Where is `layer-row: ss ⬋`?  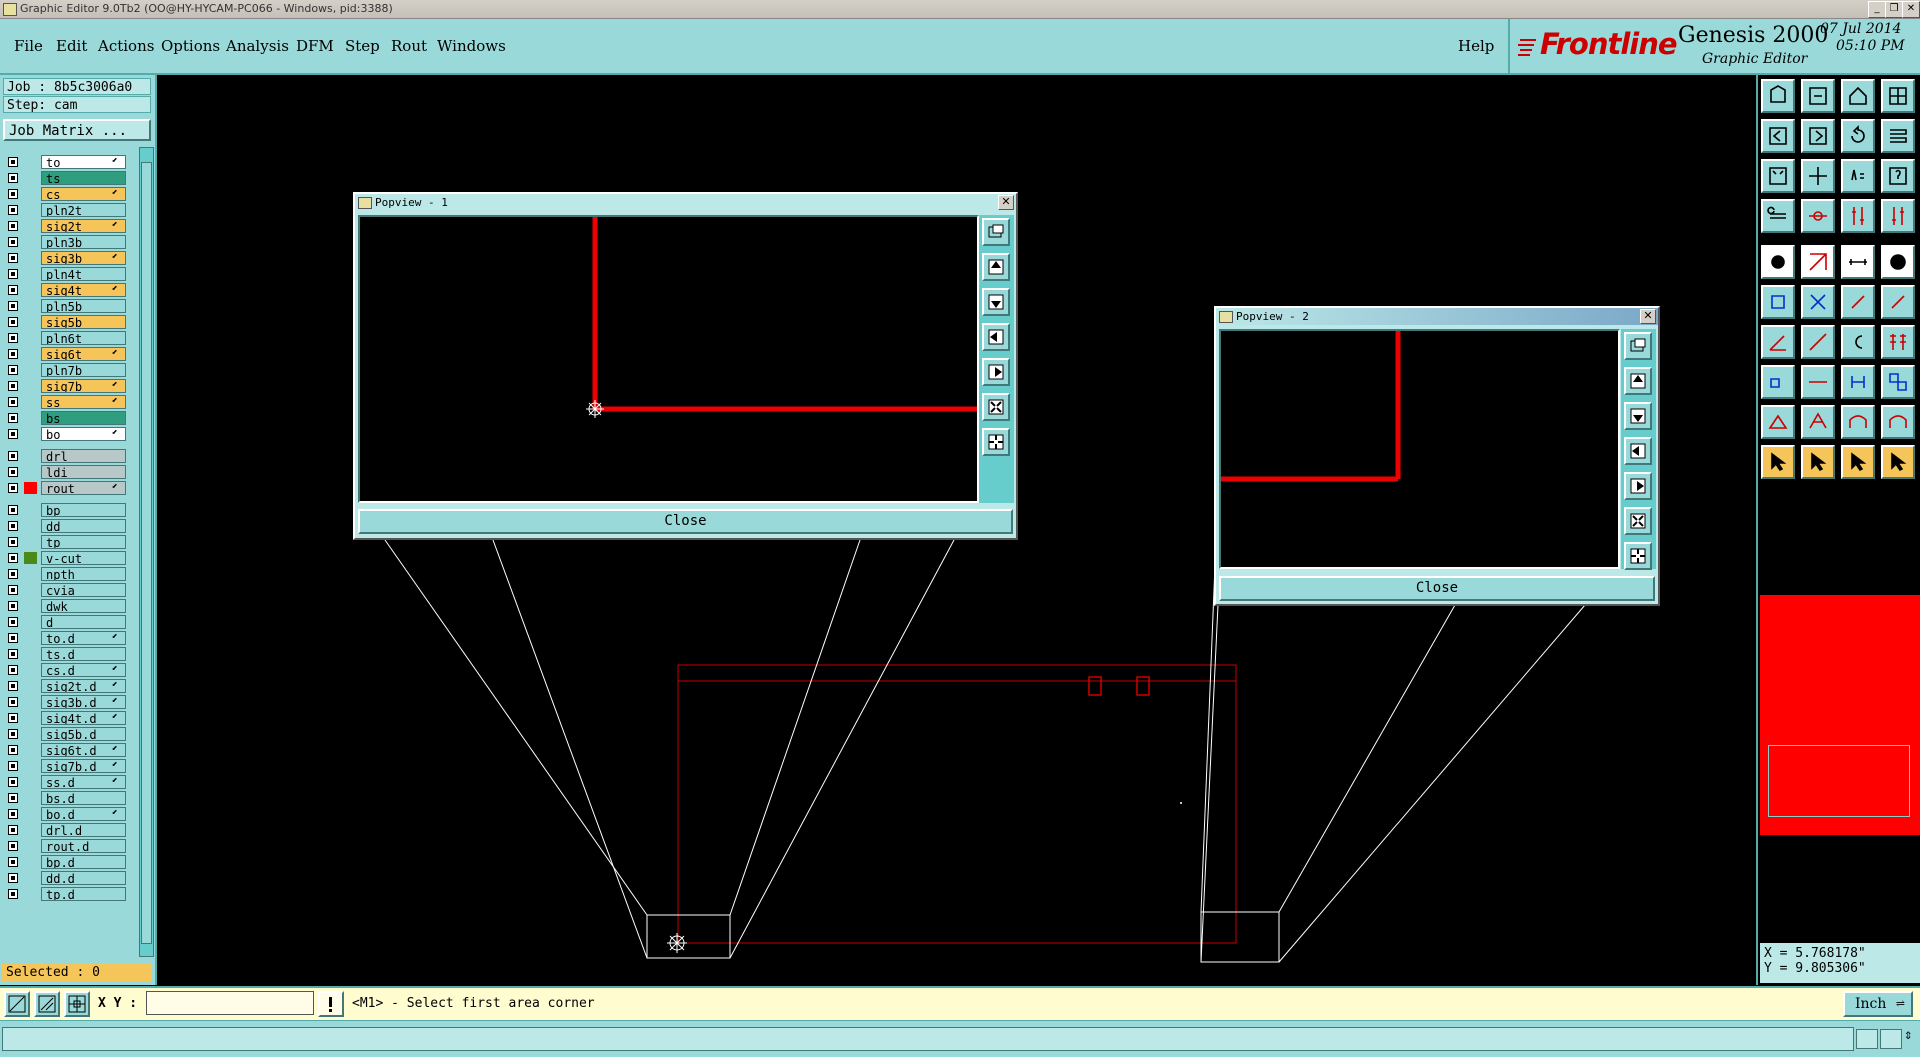
layer-row: ss ⬋ is located at coordinates (65, 402).